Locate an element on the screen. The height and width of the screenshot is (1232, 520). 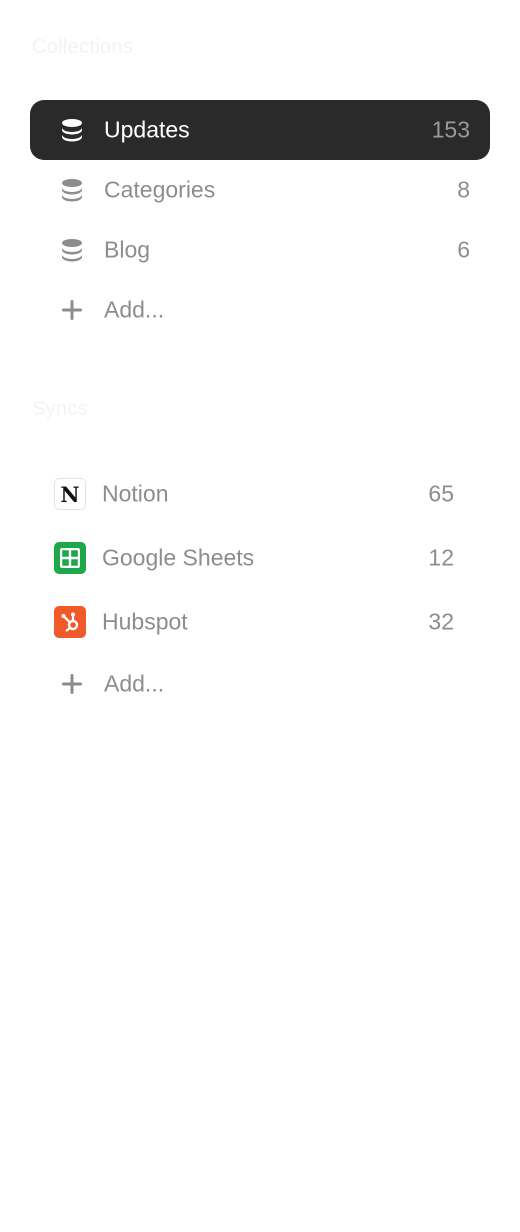
collection-item-count: 153 is located at coordinates (450, 129).